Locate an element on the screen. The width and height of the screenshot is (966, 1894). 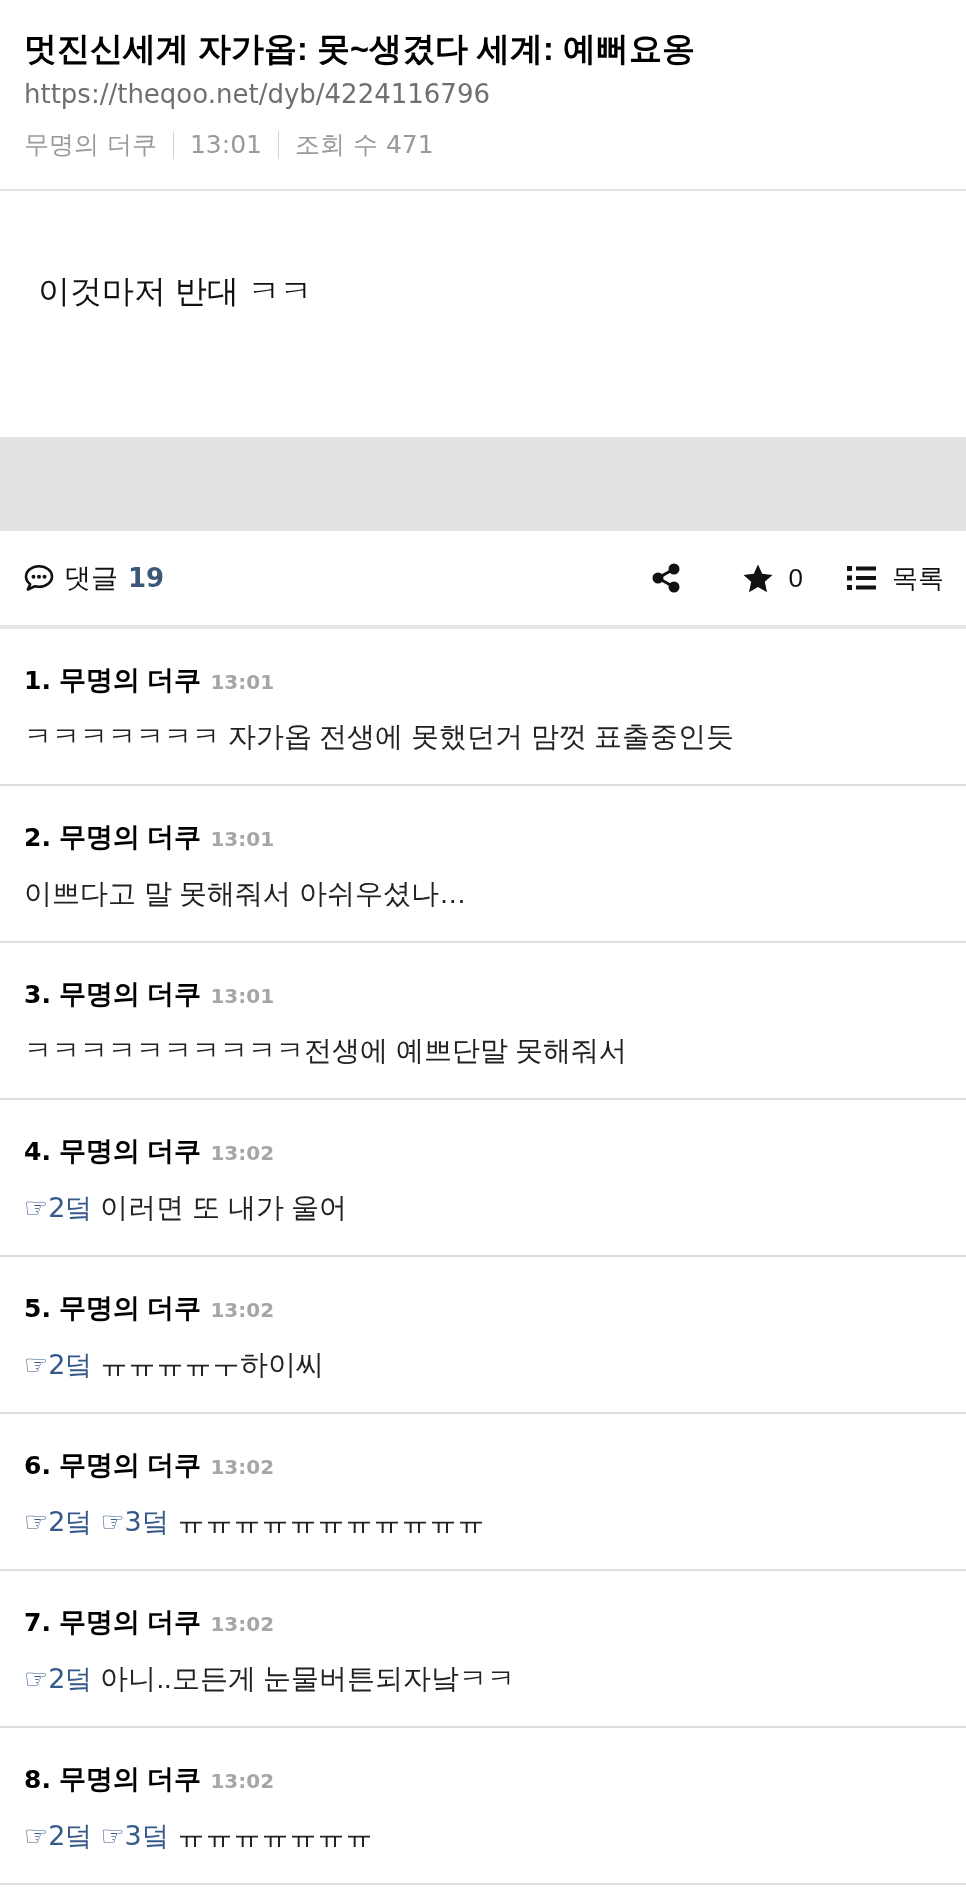
post-url: https://theqoo.net/dyb/4224116796 is located at coordinates (257, 94).